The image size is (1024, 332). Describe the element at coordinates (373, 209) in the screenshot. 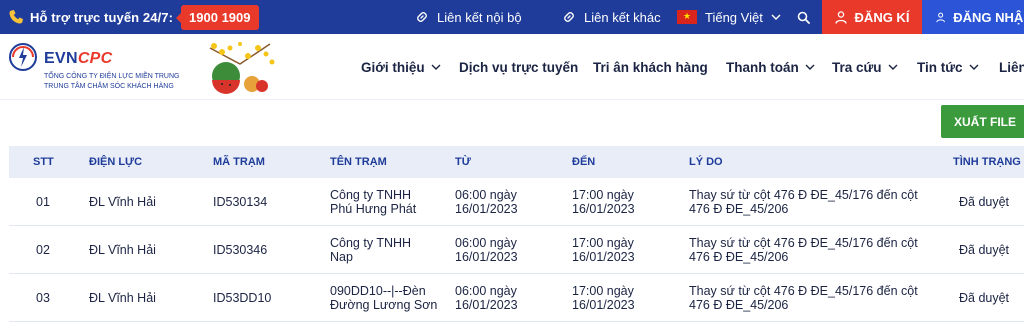

I see `cell-line: Phú Hưng Phát` at that location.